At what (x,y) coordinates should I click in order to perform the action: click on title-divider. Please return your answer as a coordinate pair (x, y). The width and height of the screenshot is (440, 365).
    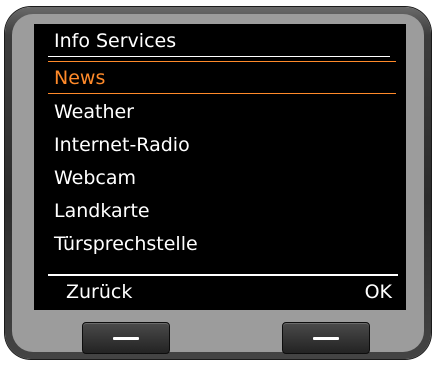
    Looking at the image, I should click on (219, 56).